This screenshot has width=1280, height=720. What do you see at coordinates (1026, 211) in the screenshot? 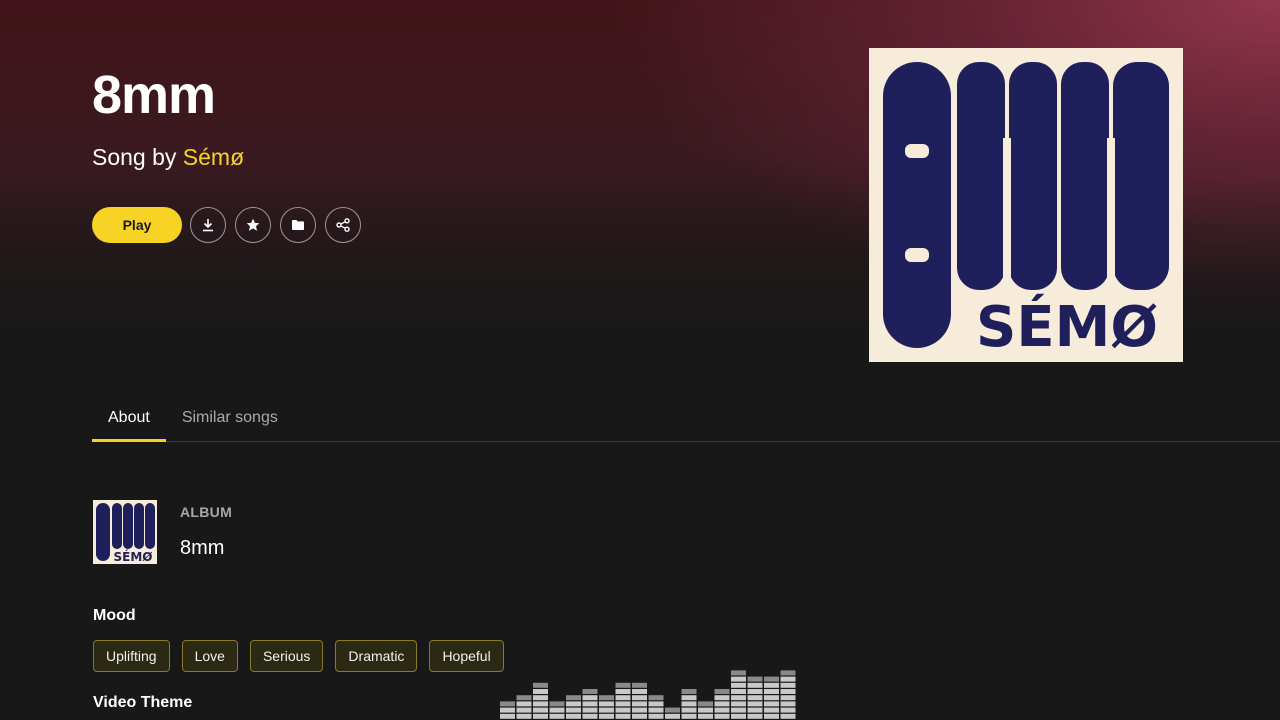
I see `cover-artwork: SÉMØ` at bounding box center [1026, 211].